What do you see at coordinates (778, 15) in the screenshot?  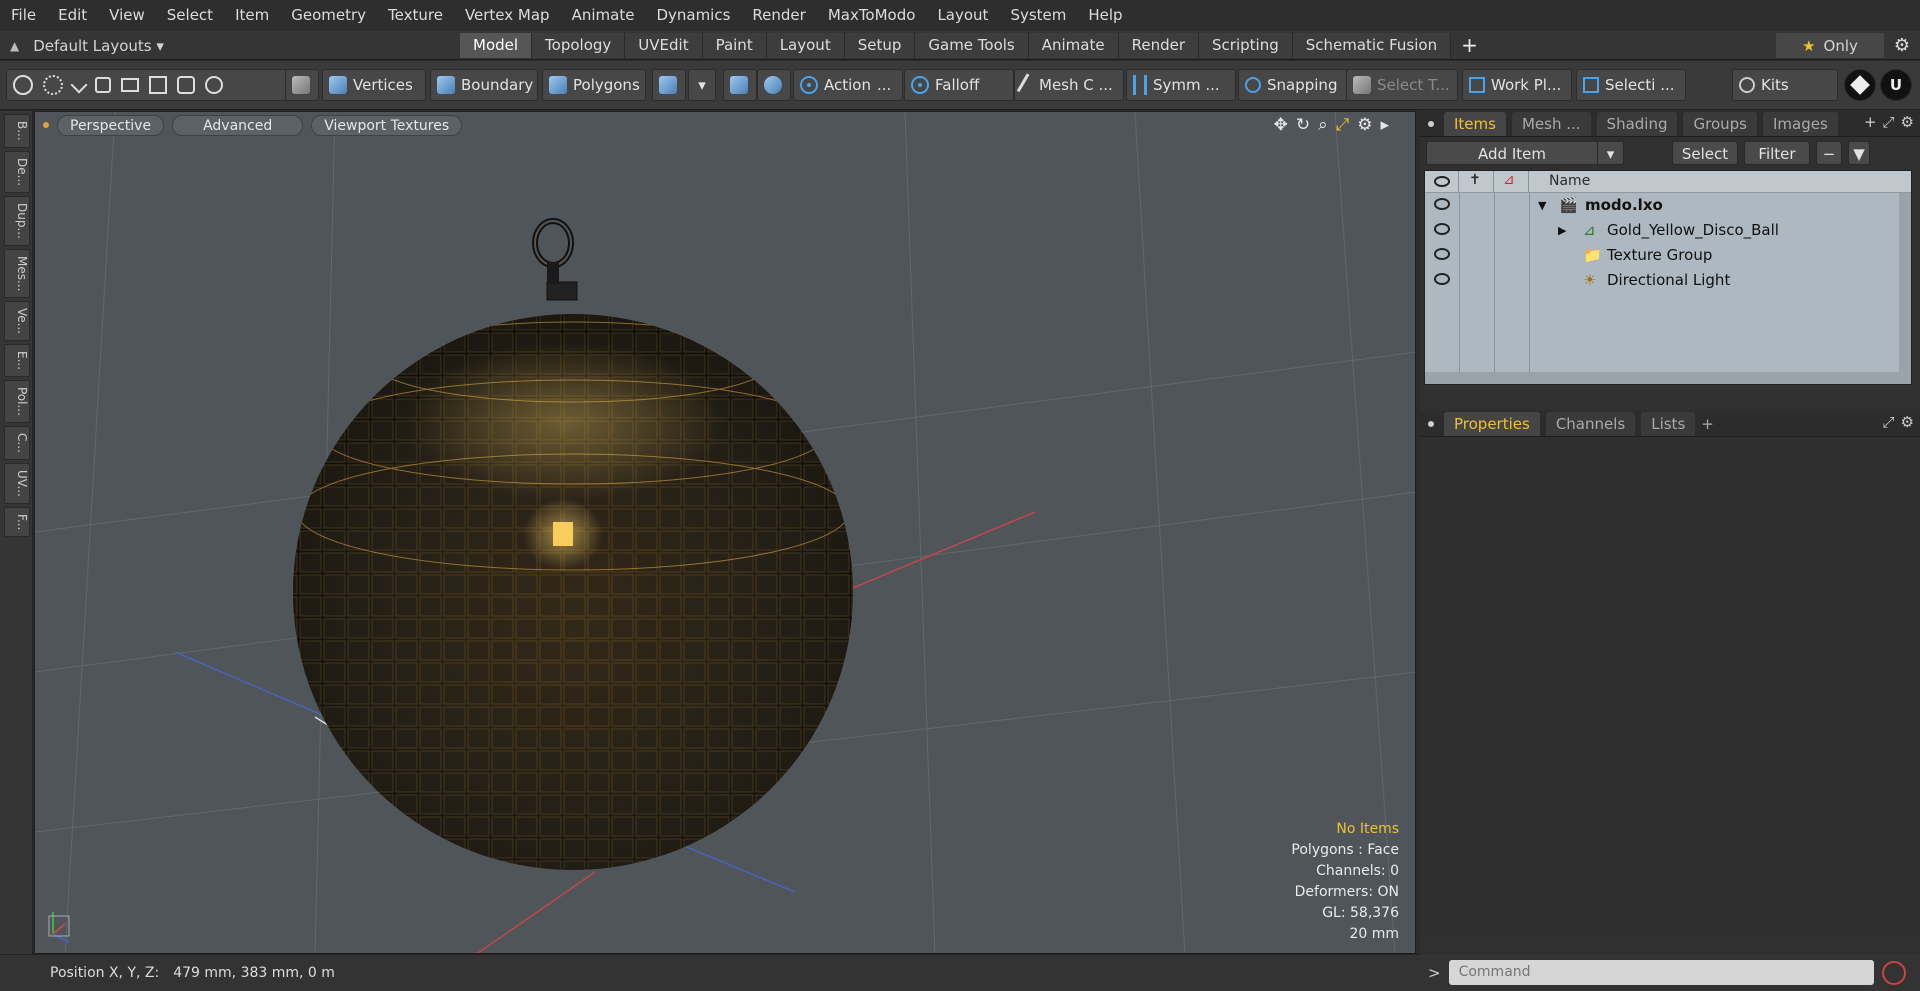 I see `menu-render: Render` at bounding box center [778, 15].